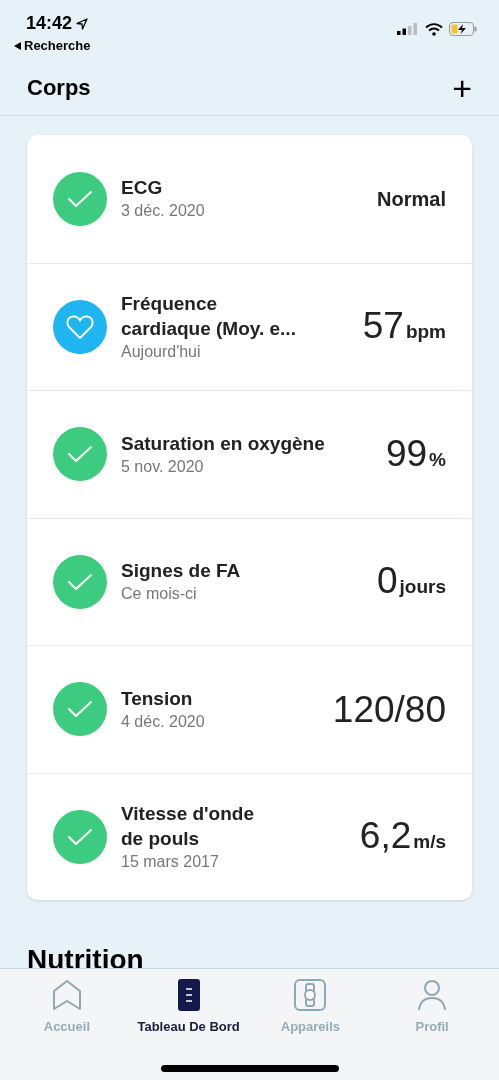 The width and height of the screenshot is (499, 1080). Describe the element at coordinates (223, 443) in the screenshot. I see `metric-title: Saturation en oxygène` at that location.